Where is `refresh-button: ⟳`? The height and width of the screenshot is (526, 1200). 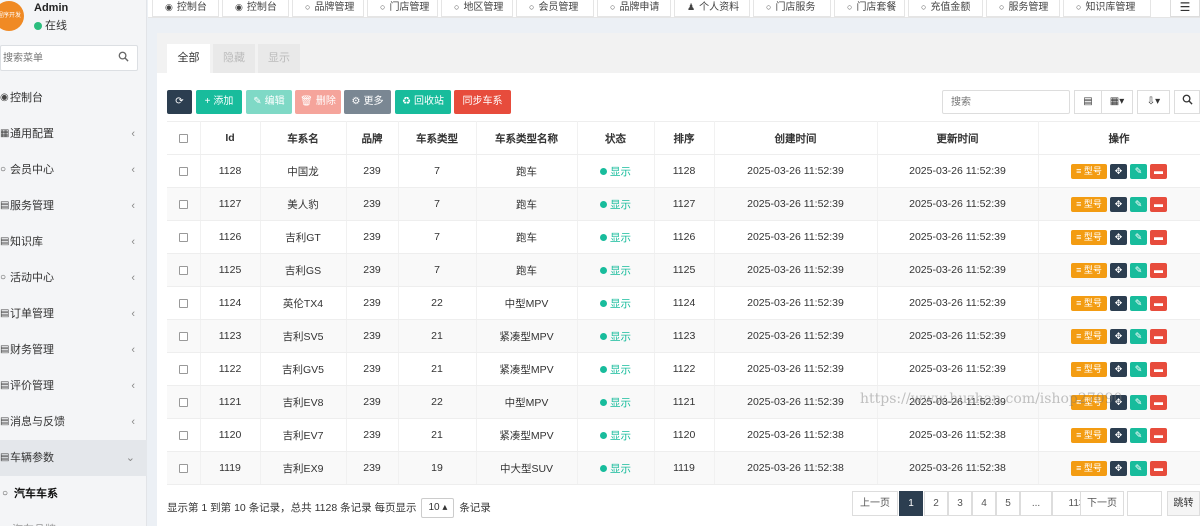 refresh-button: ⟳ is located at coordinates (179, 102).